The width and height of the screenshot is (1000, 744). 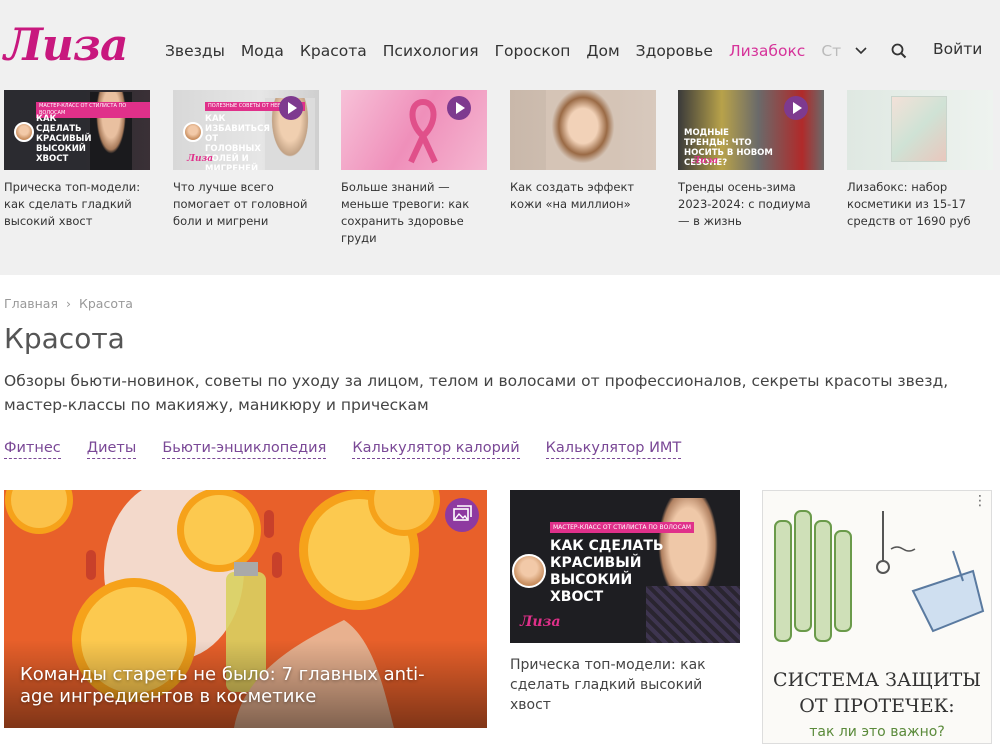 I want to click on chip-bmi-calculator: Калькулятор ИМТ, so click(x=613, y=448).